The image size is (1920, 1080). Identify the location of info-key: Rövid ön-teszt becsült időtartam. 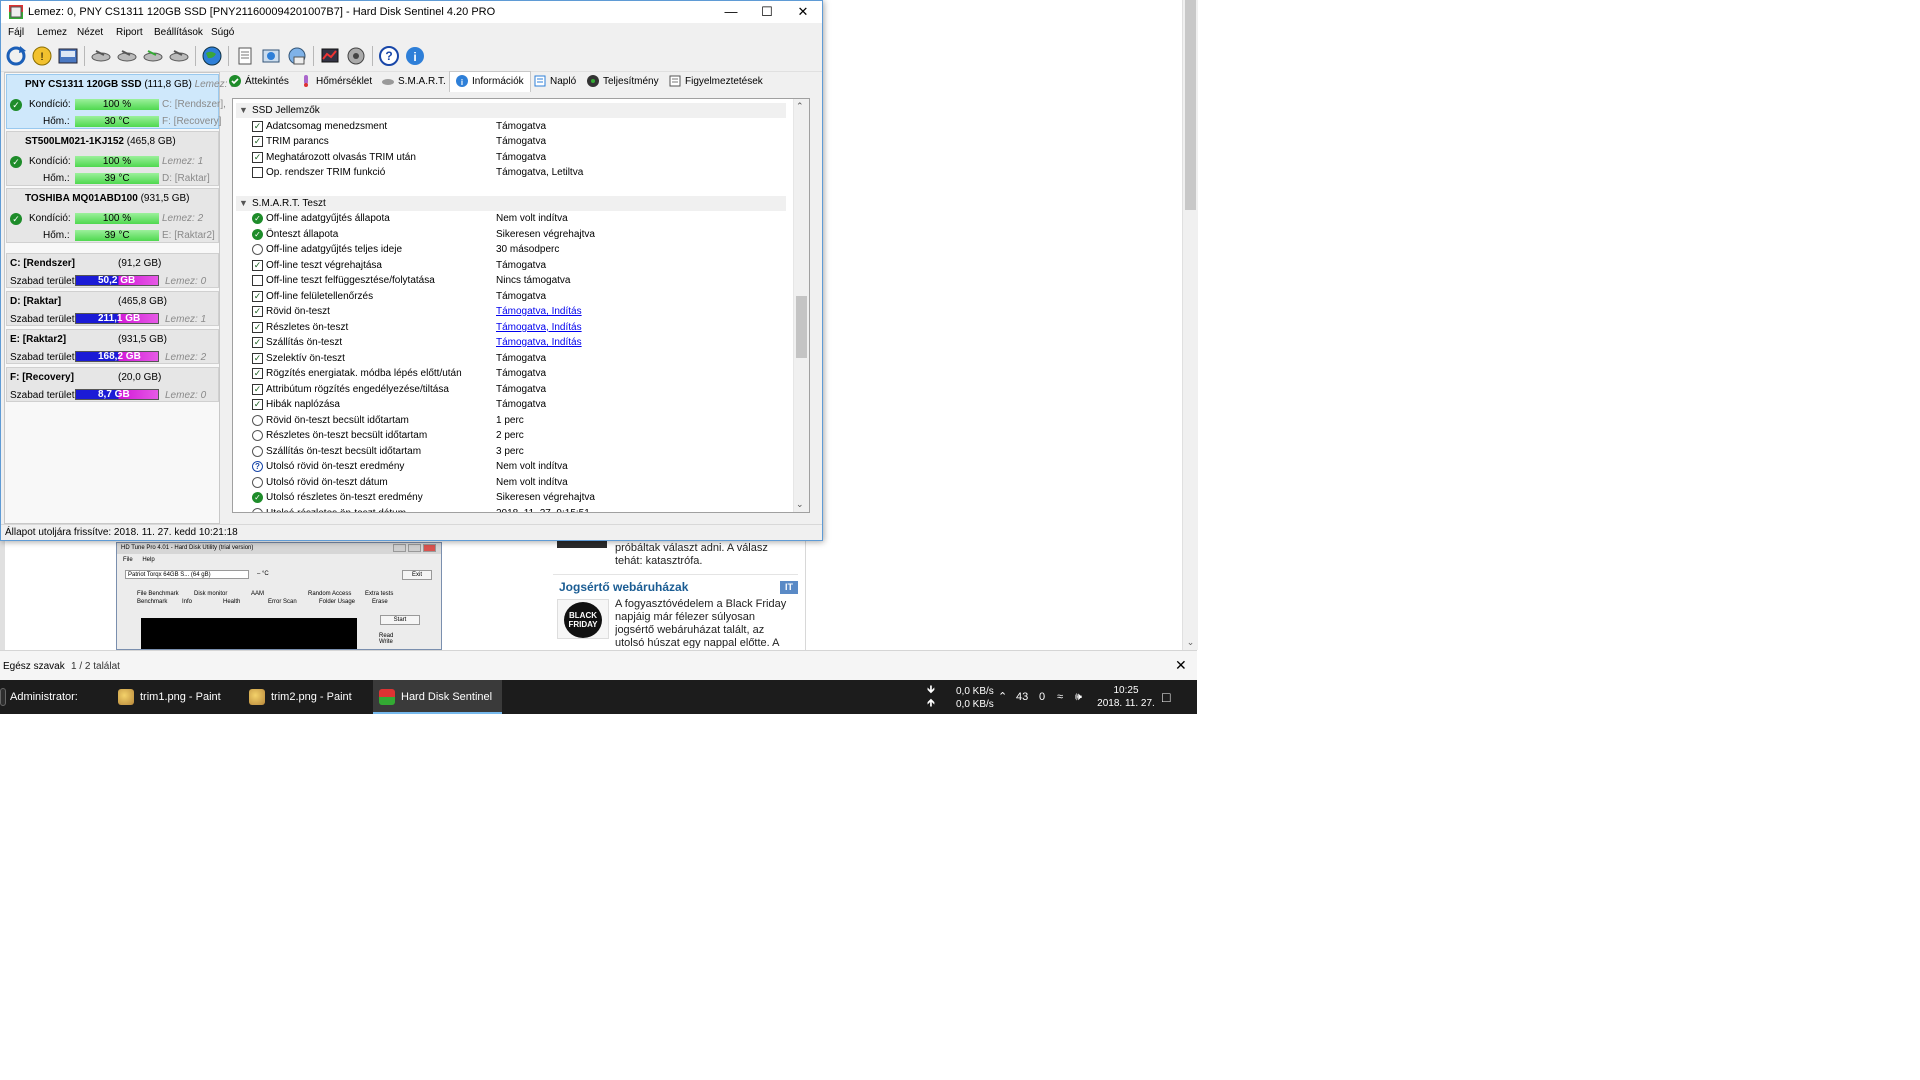
(337, 420).